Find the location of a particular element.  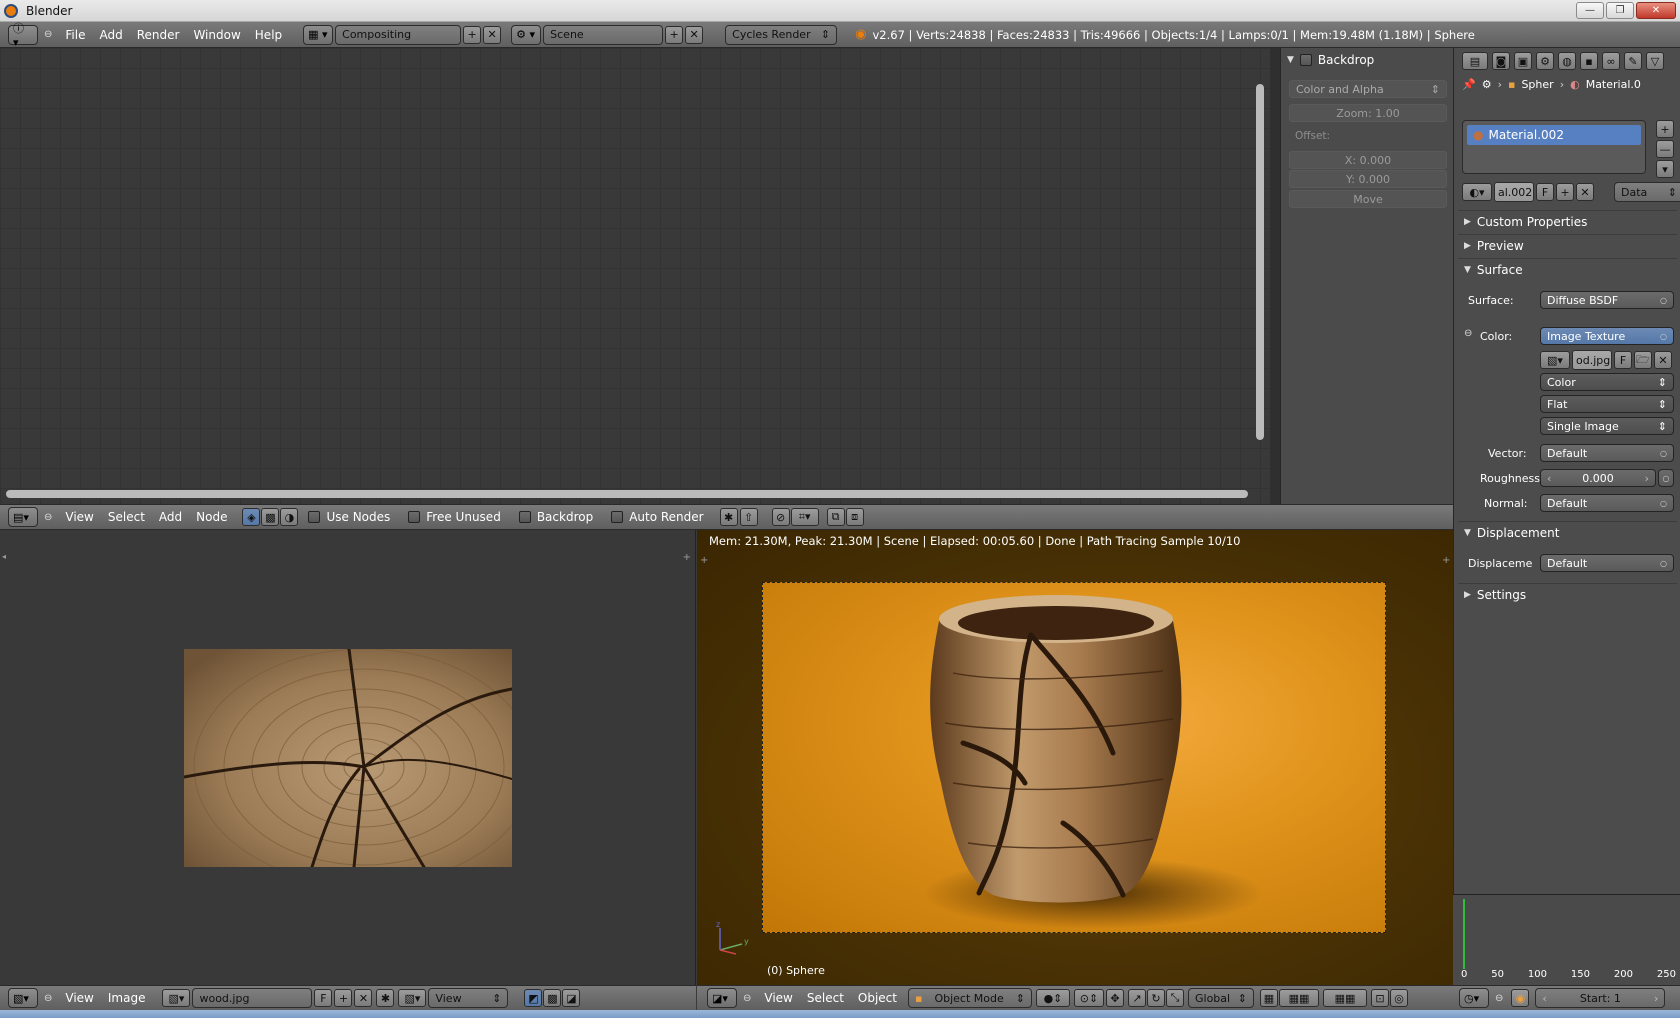

scale-manipulator-button: ⤡ is located at coordinates (1175, 998).